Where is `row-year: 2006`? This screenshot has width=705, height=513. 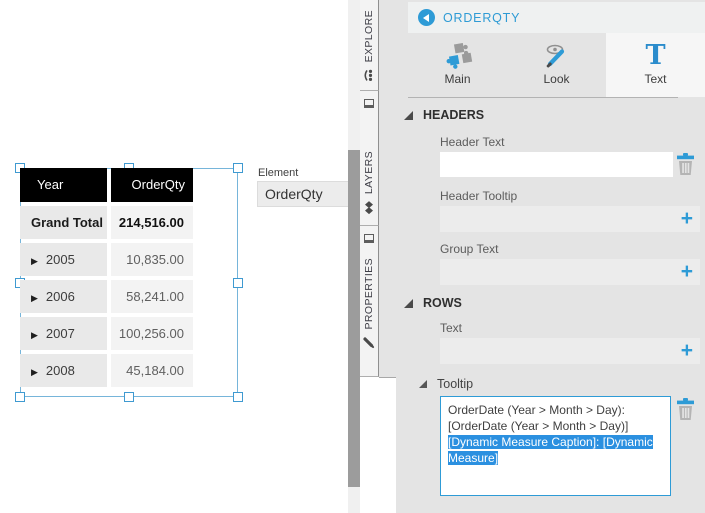 row-year: 2006 is located at coordinates (60, 296).